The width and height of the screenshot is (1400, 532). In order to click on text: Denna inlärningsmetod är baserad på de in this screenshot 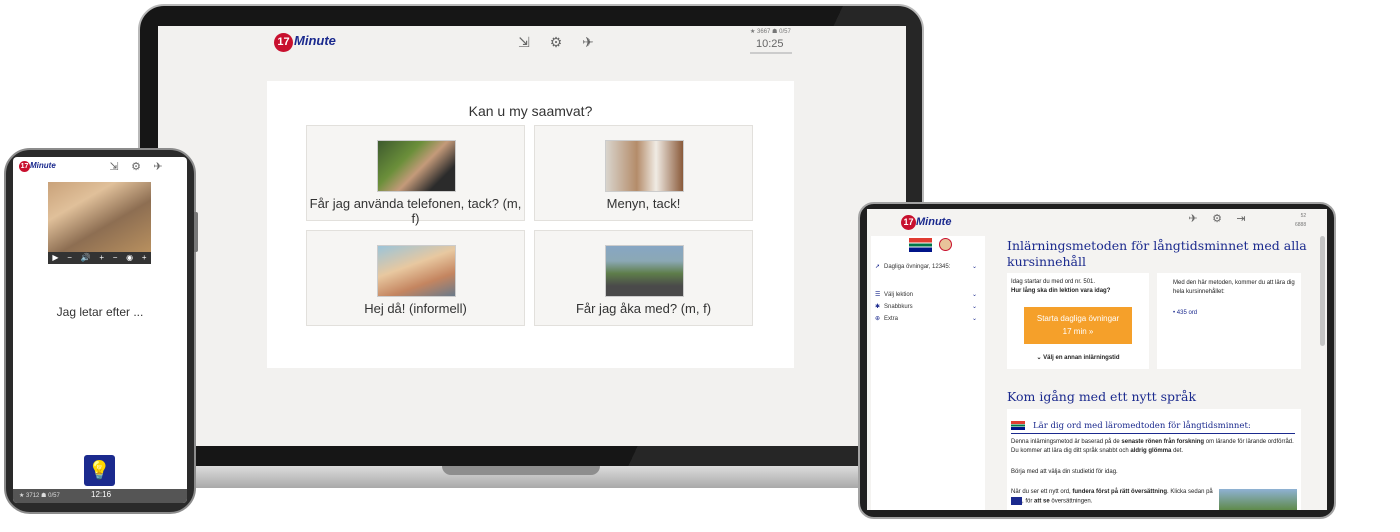, I will do `click(1066, 442)`.